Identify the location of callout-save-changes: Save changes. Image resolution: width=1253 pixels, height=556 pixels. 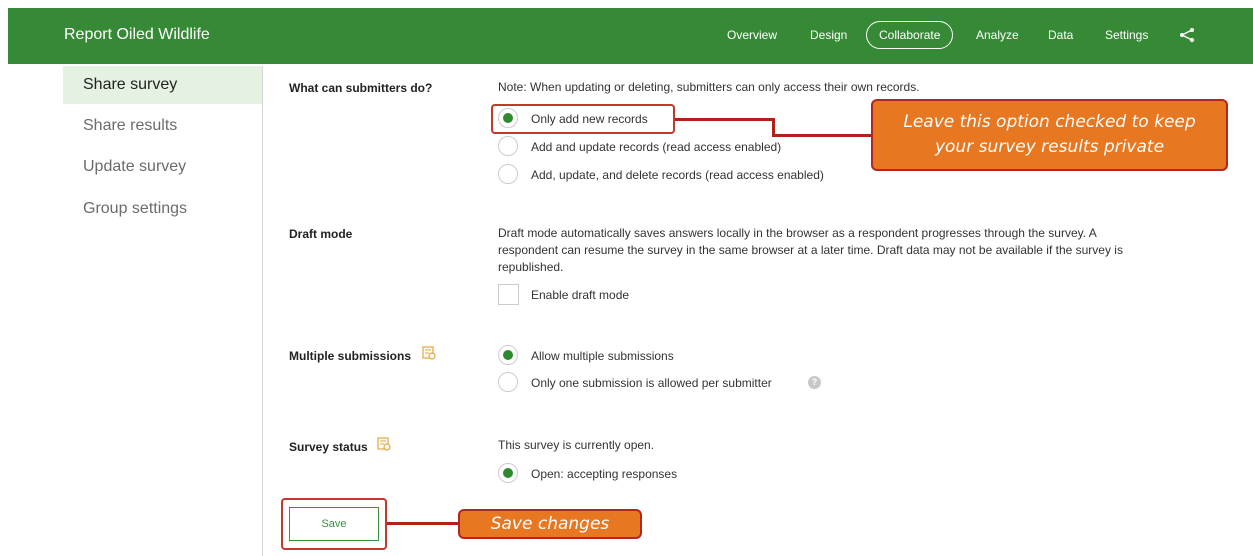
(550, 524).